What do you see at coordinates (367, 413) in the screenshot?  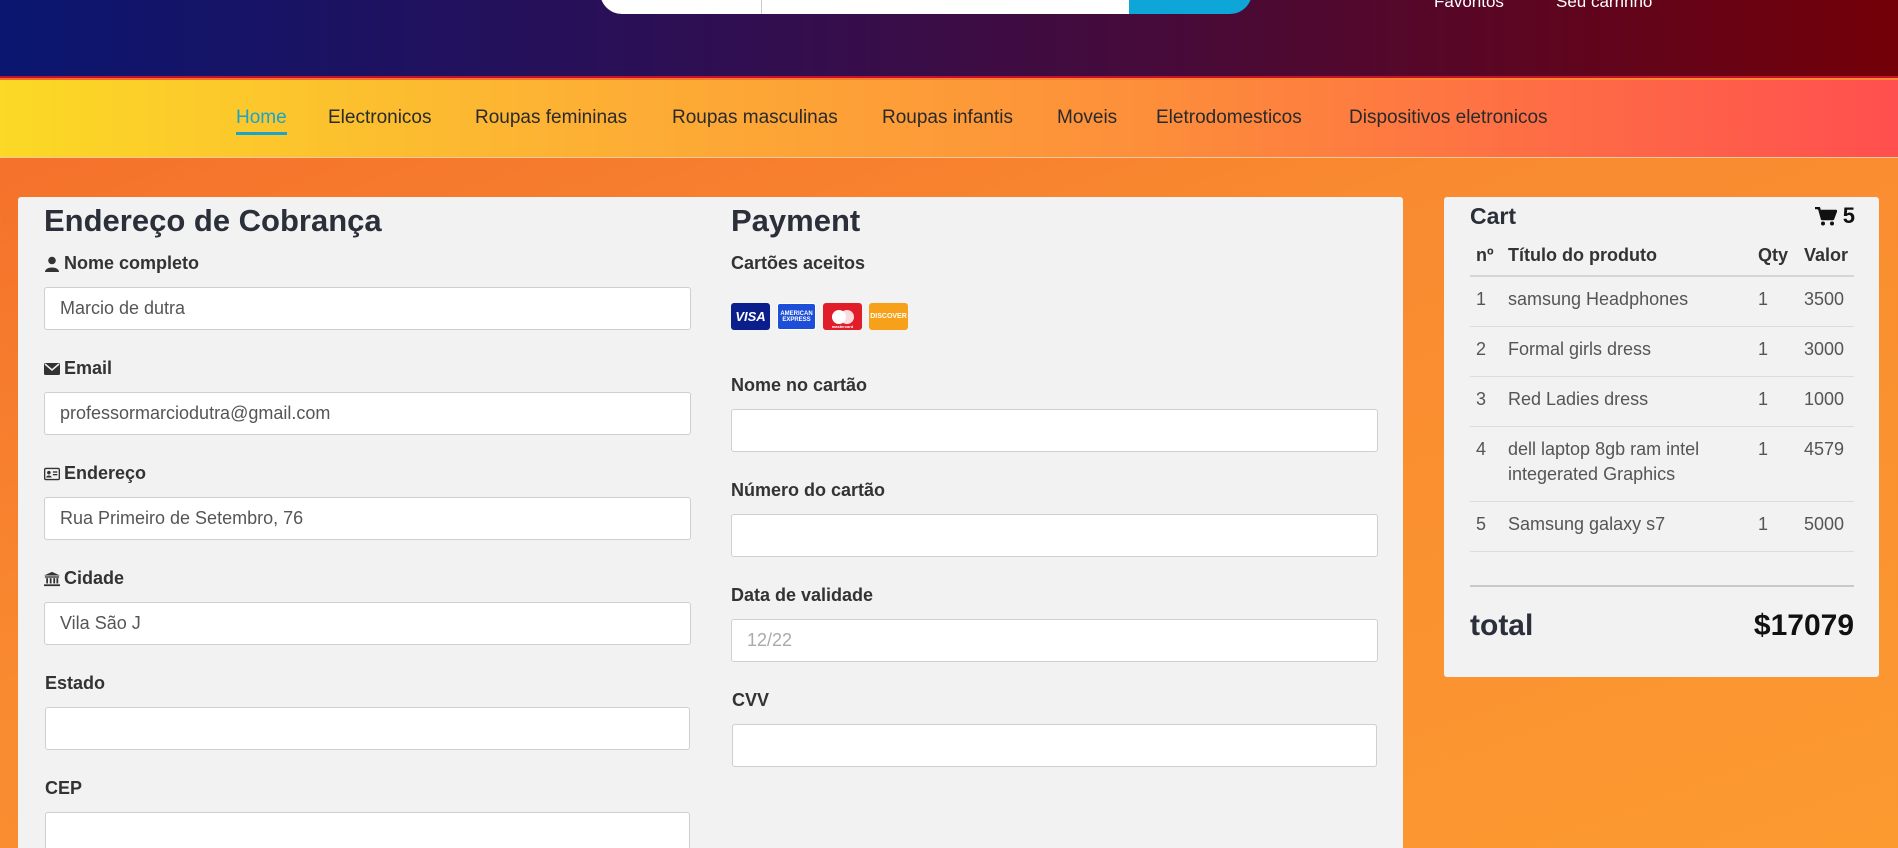 I see `email-input` at bounding box center [367, 413].